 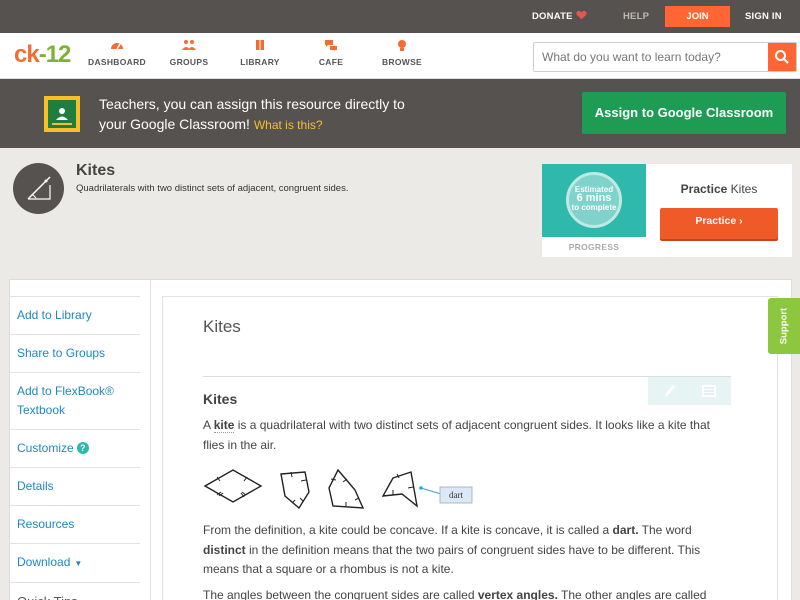 I want to click on progress-circle: Estimated 6 mins to complete, so click(x=594, y=200).